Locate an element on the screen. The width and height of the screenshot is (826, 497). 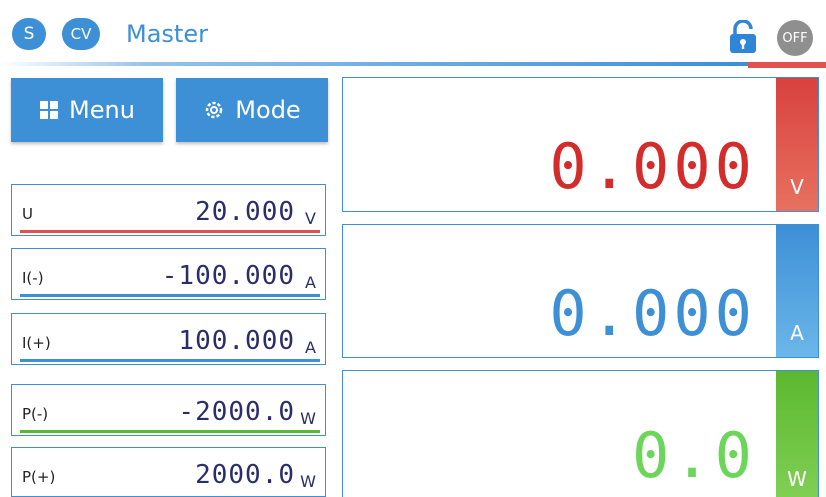
param-value: 100.000 is located at coordinates (236, 341).